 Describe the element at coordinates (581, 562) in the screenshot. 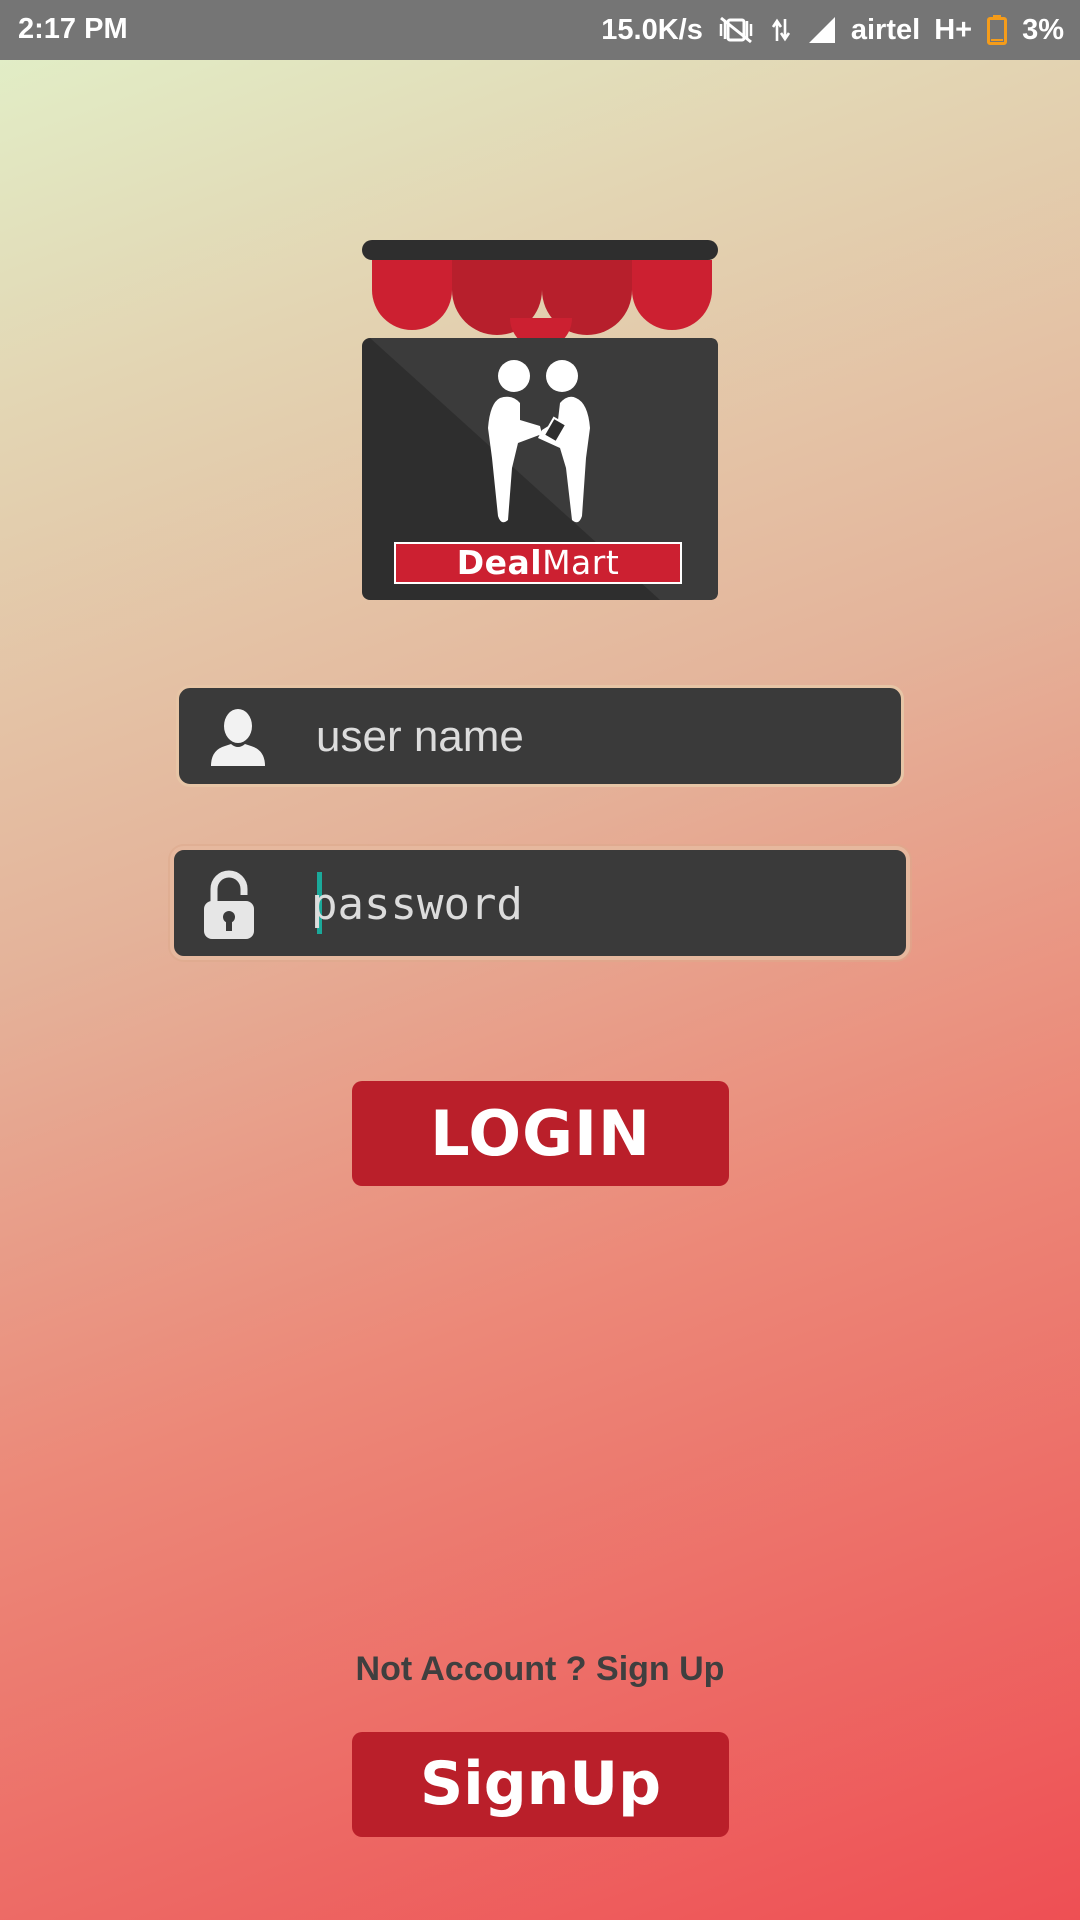

I see `brand-name-light: Mart` at that location.